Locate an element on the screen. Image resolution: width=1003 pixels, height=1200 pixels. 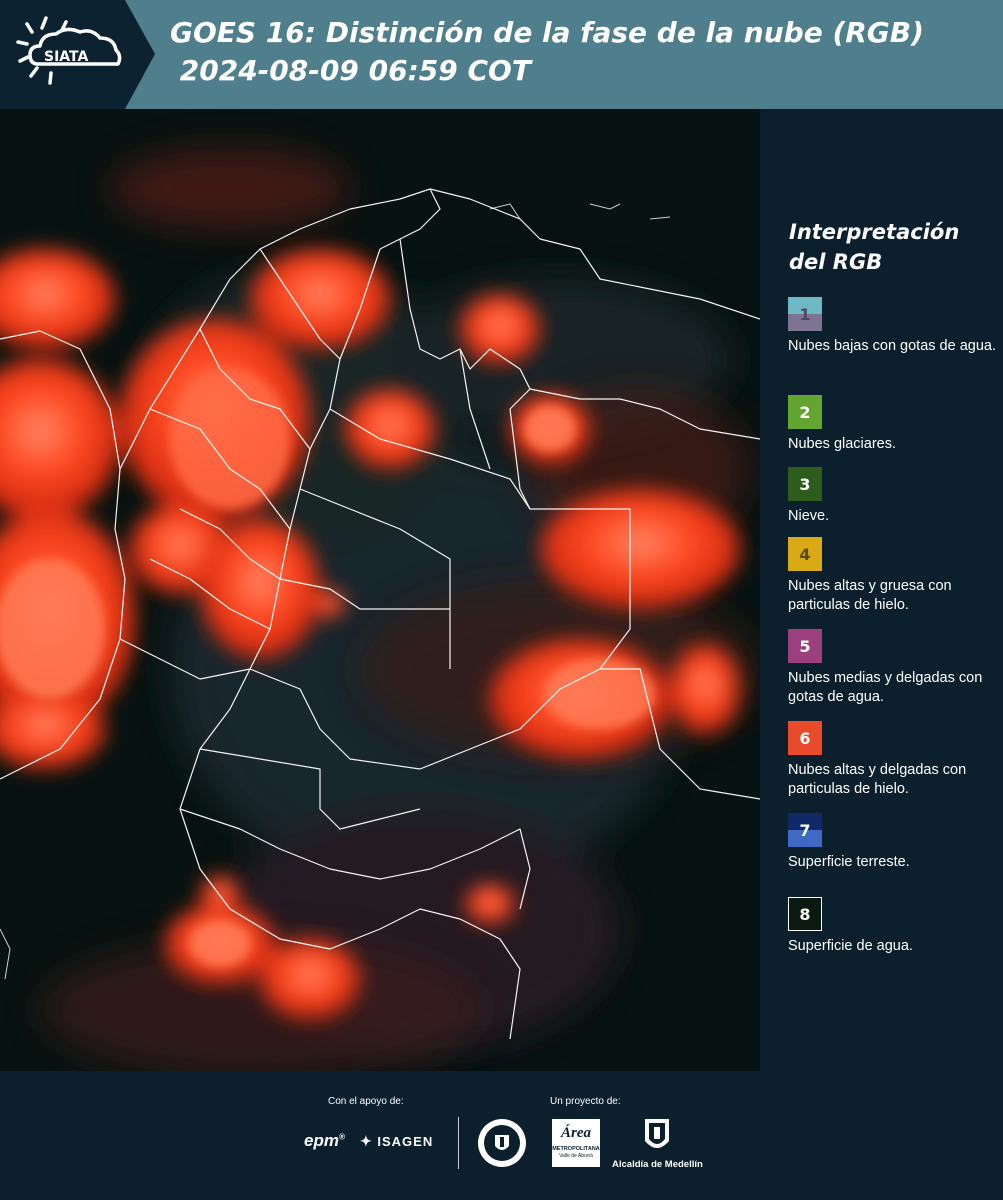
legend-label: Superficie de agua. is located at coordinates (850, 946).